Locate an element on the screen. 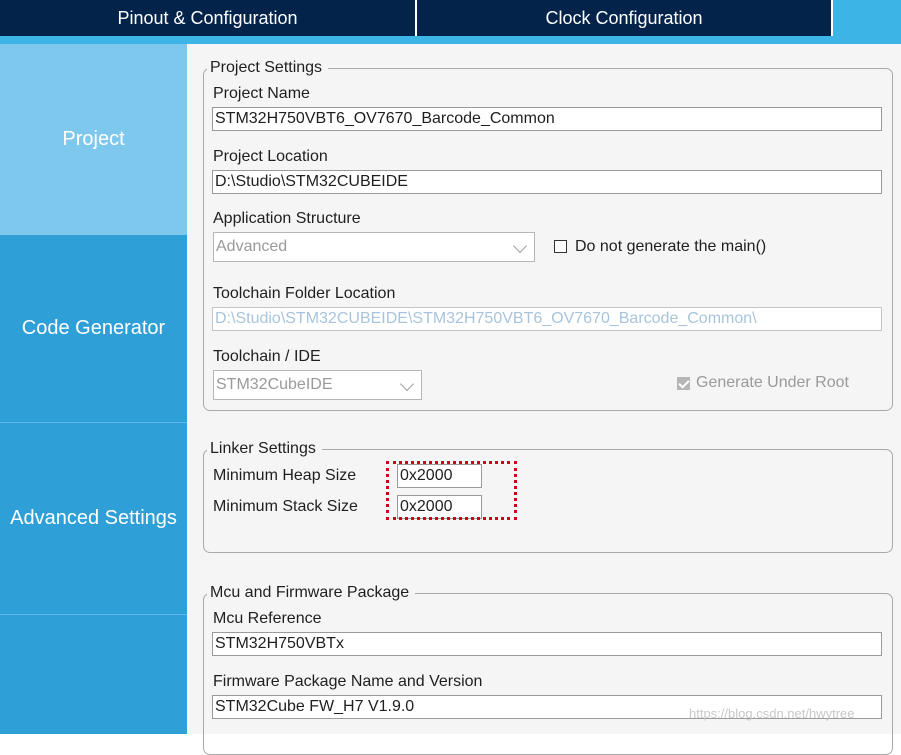 The image size is (901, 755). linker-settings-legend: Linker Settings is located at coordinates (264, 449).